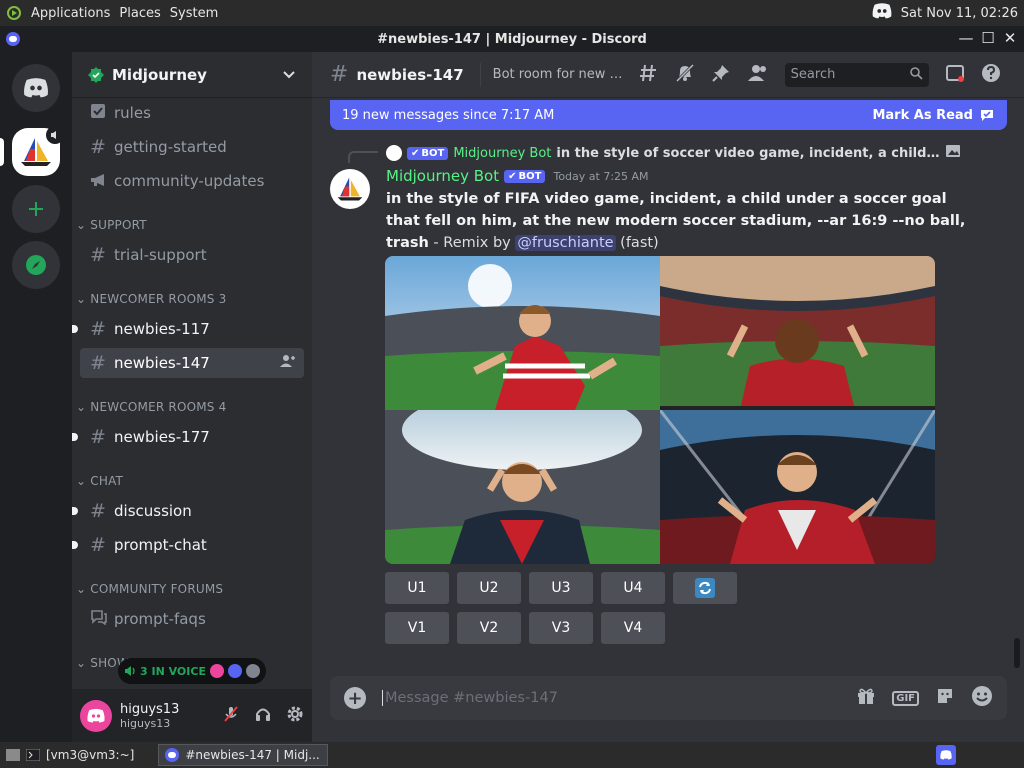  I want to click on channel-discussion: # discussion, so click(188, 511).